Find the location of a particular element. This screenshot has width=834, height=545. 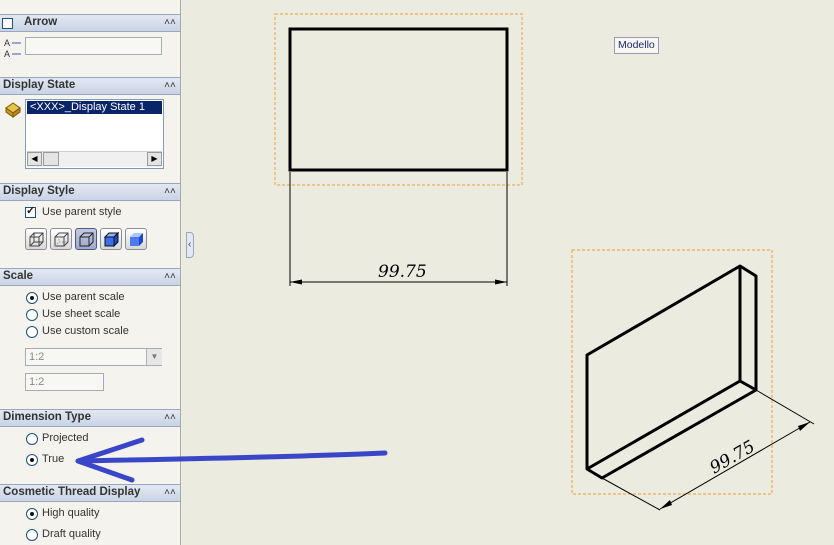

iso-extension-line is located at coordinates (785, 407).